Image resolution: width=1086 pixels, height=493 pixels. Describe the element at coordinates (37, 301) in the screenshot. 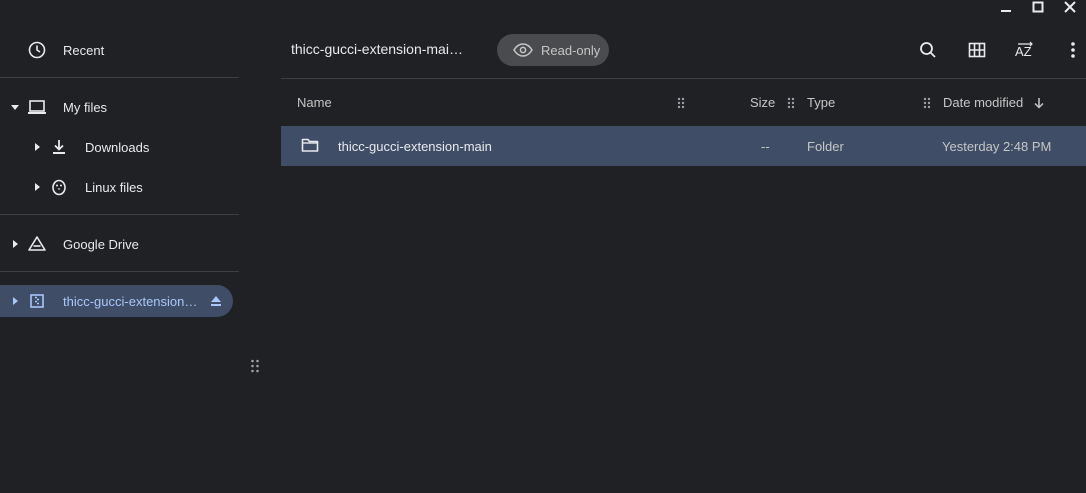

I see `archive-icon` at that location.